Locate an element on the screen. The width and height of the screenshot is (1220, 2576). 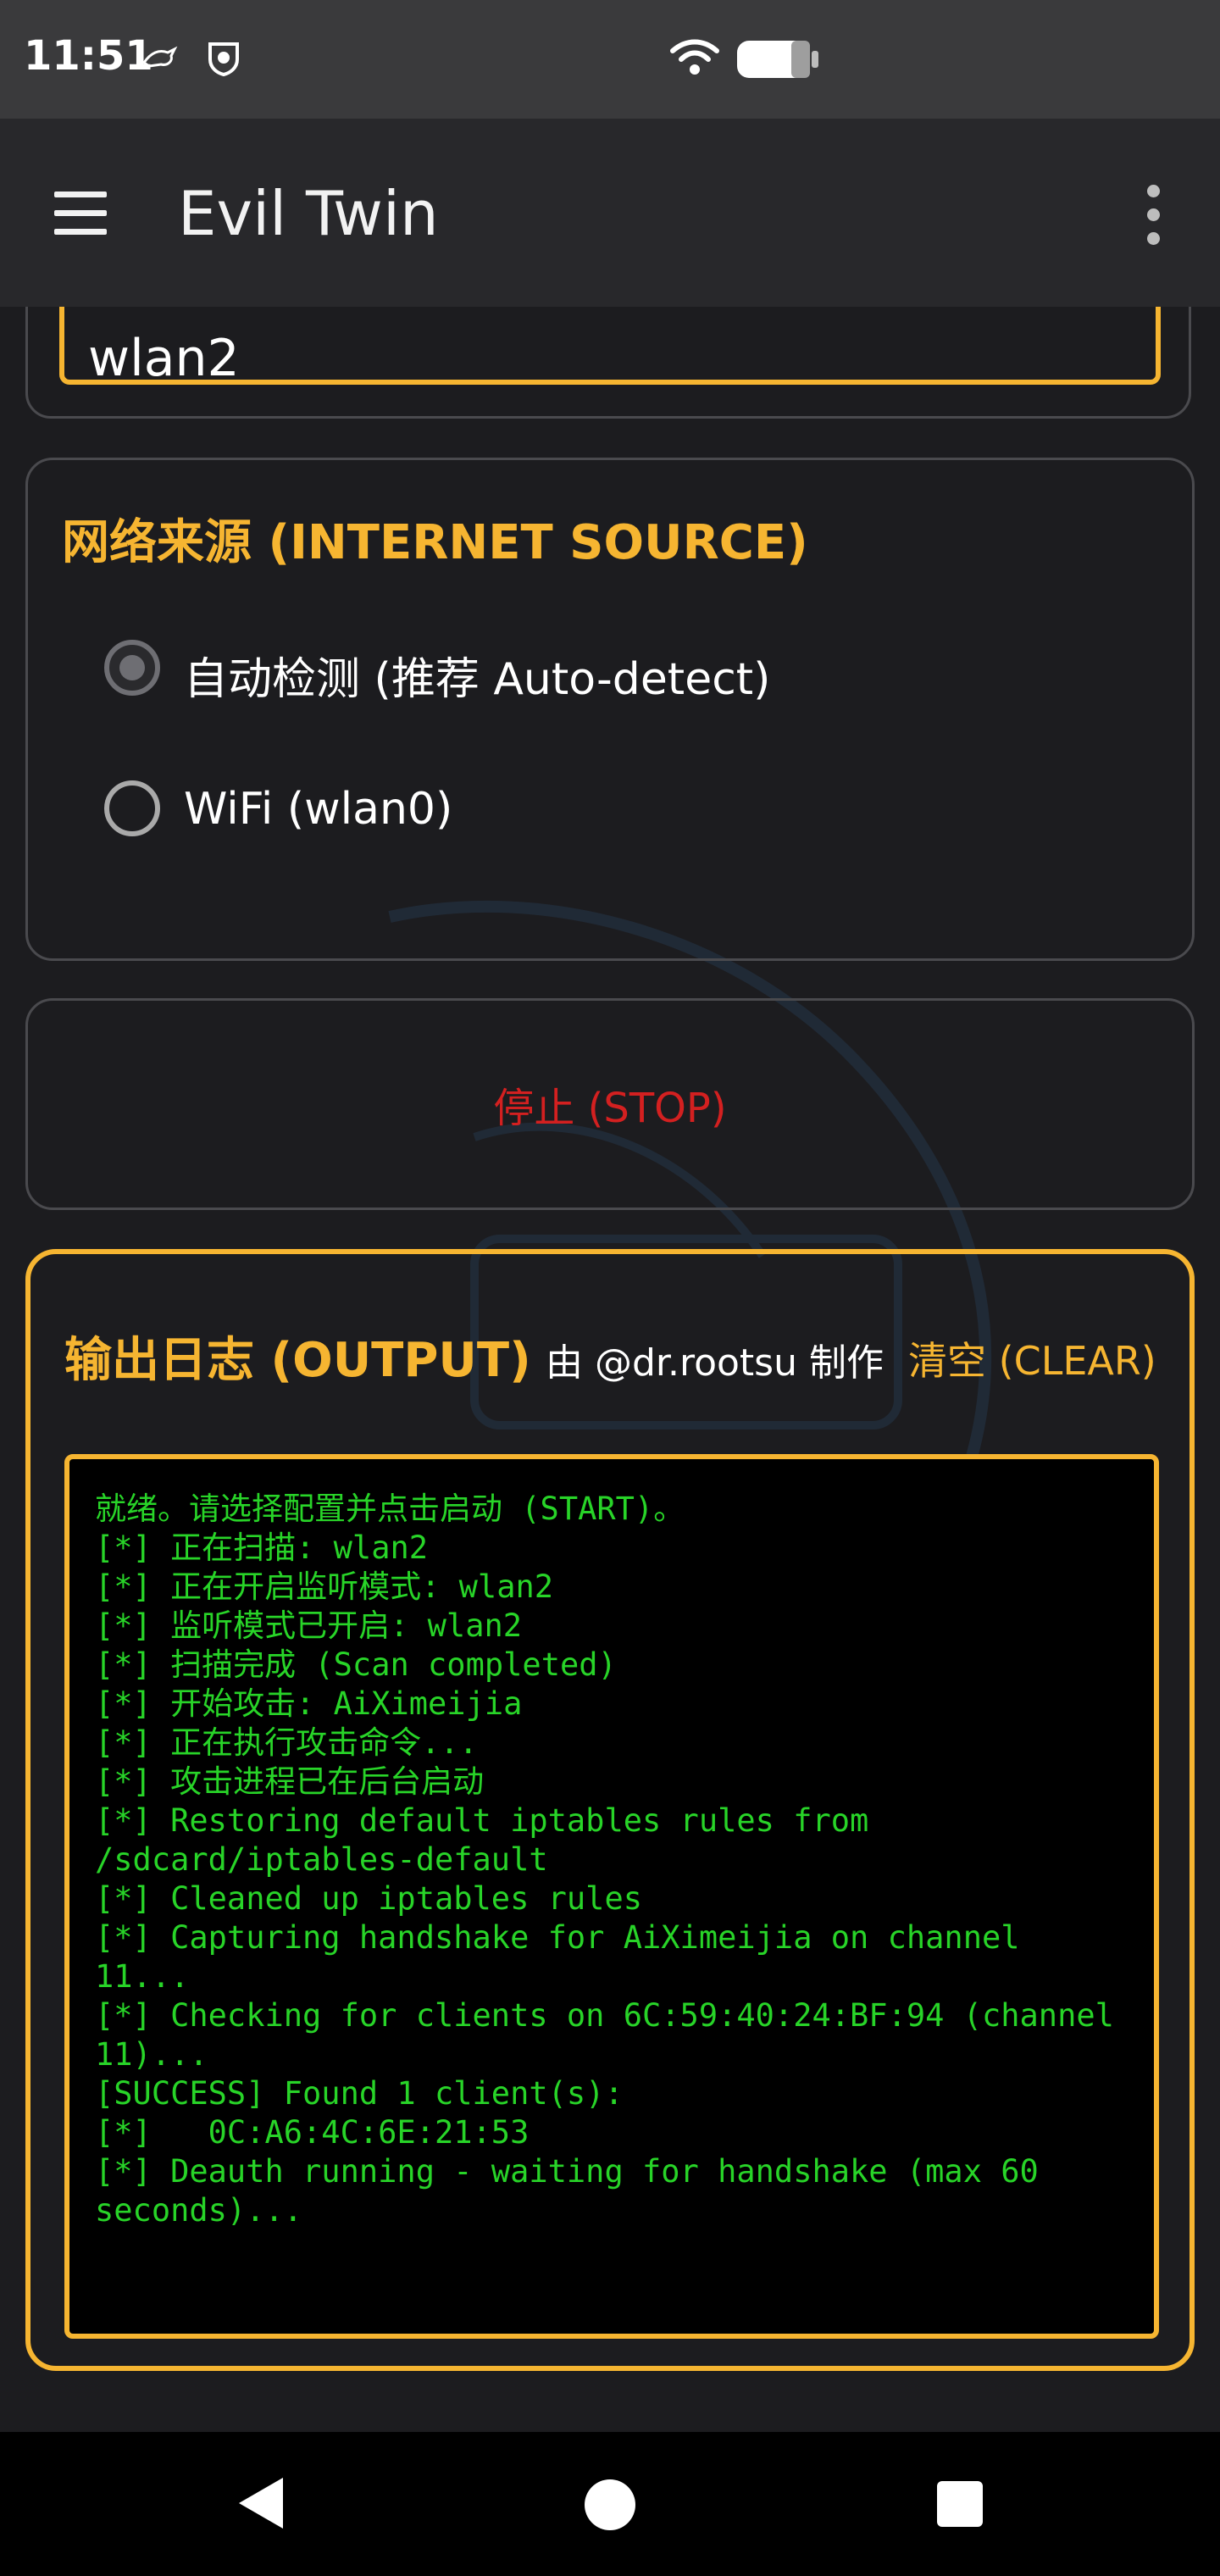
log-line: [*] 扫描完成 (Scan completed) is located at coordinates (356, 1664).